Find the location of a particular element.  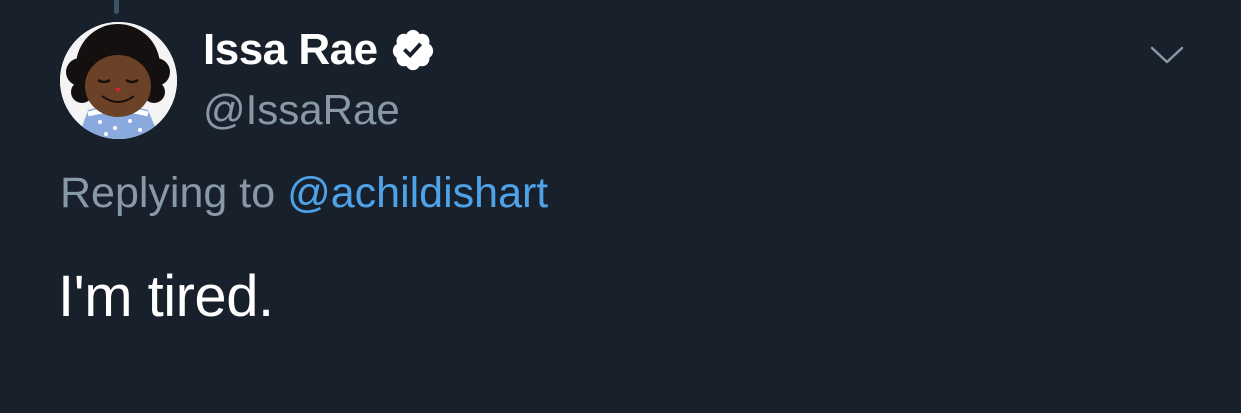

avatar-doll-image is located at coordinates (118, 80).